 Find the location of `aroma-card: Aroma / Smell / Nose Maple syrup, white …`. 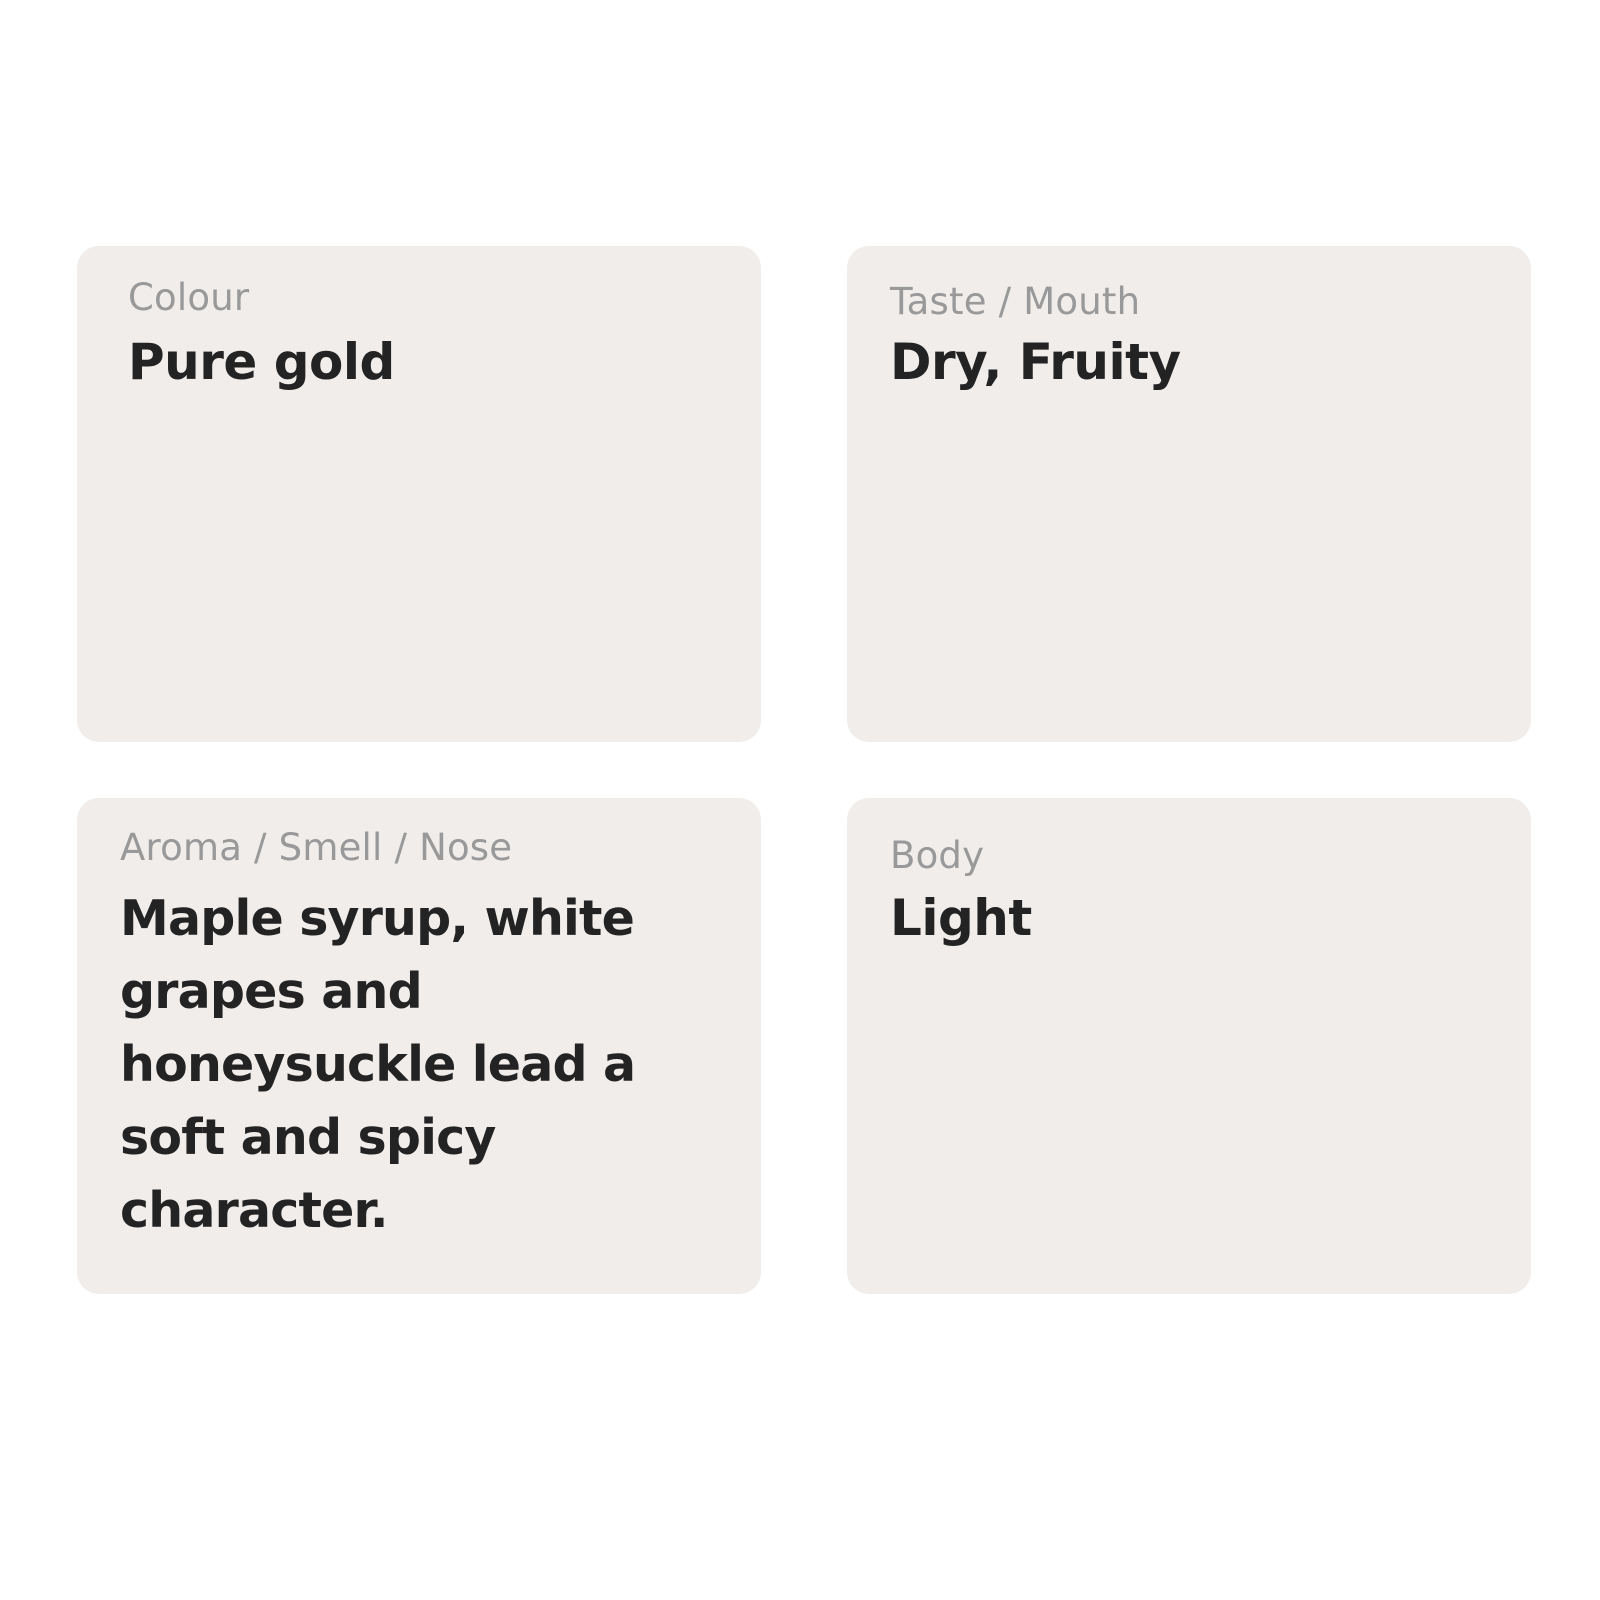

aroma-card: Aroma / Smell / Nose Maple syrup, white … is located at coordinates (419, 1046).